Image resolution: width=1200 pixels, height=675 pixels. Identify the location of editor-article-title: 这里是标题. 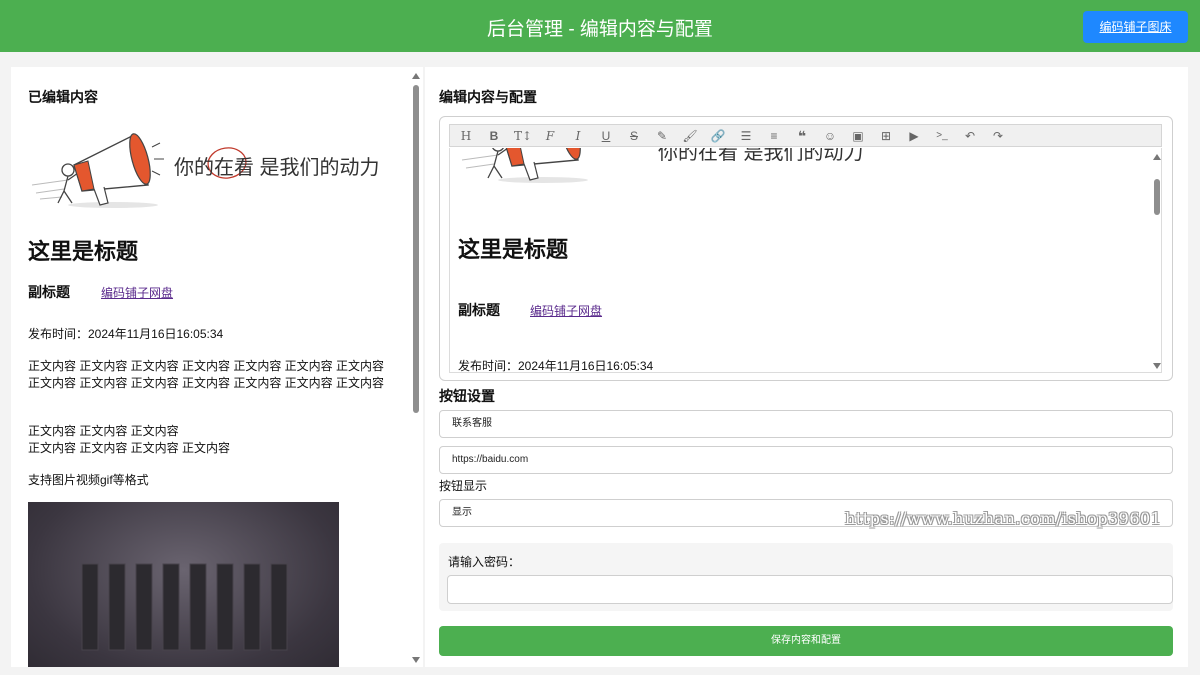
(513, 249).